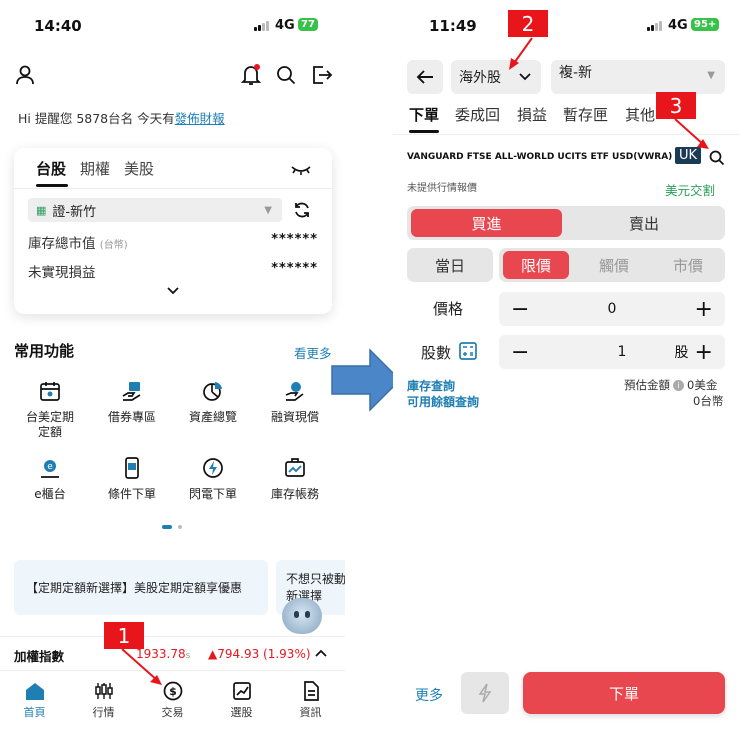 This screenshot has width=740, height=752. Describe the element at coordinates (295, 467) in the screenshot. I see `briefcase-chart-icon` at that location.